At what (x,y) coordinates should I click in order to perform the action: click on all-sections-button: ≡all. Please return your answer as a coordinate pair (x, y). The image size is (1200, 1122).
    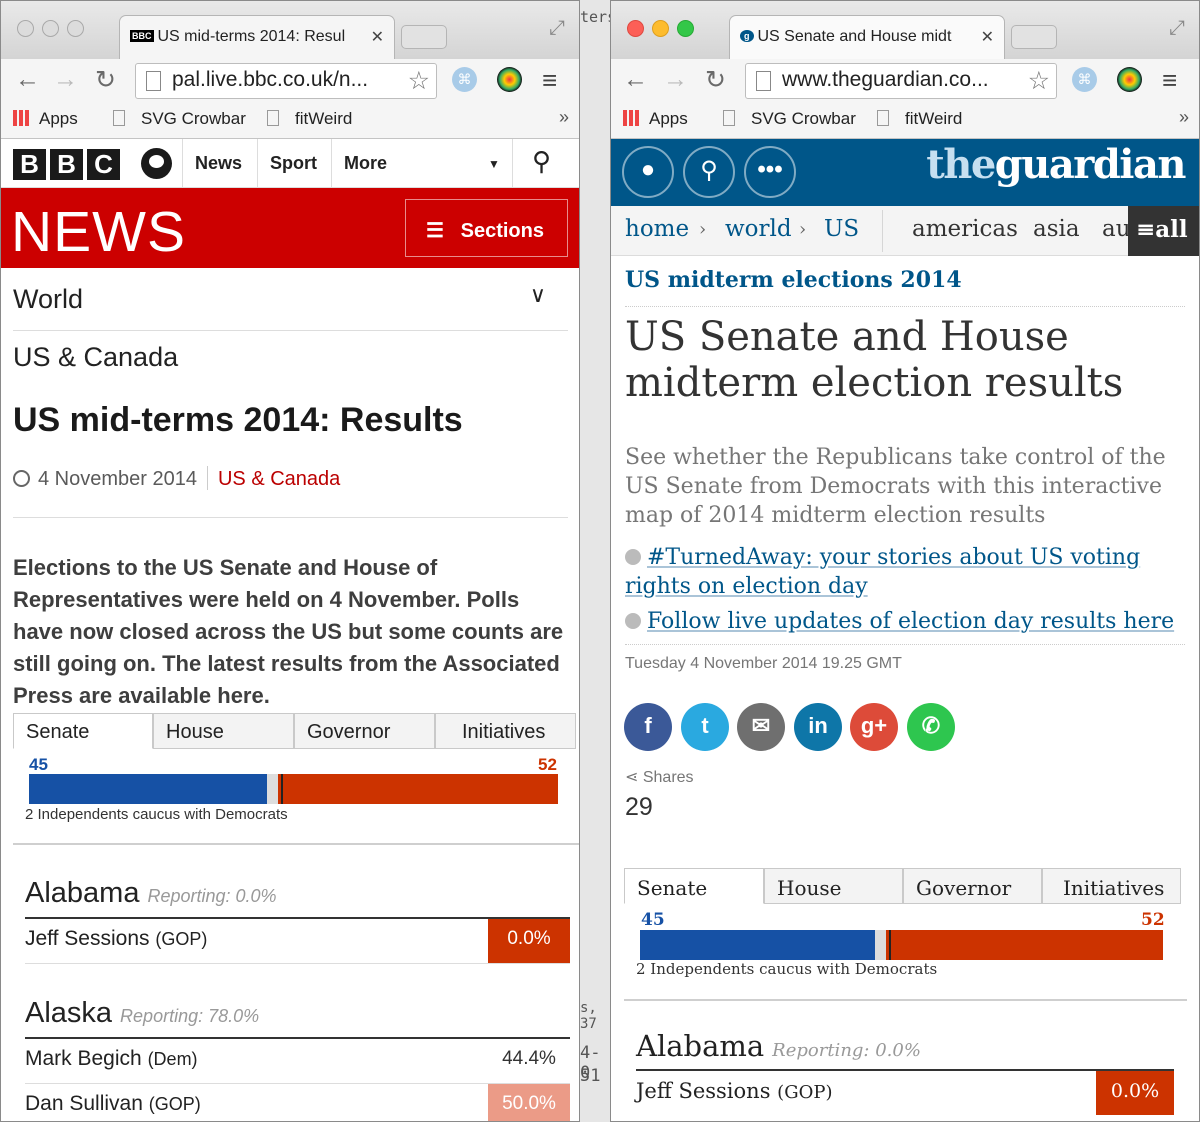
    Looking at the image, I should click on (1163, 231).